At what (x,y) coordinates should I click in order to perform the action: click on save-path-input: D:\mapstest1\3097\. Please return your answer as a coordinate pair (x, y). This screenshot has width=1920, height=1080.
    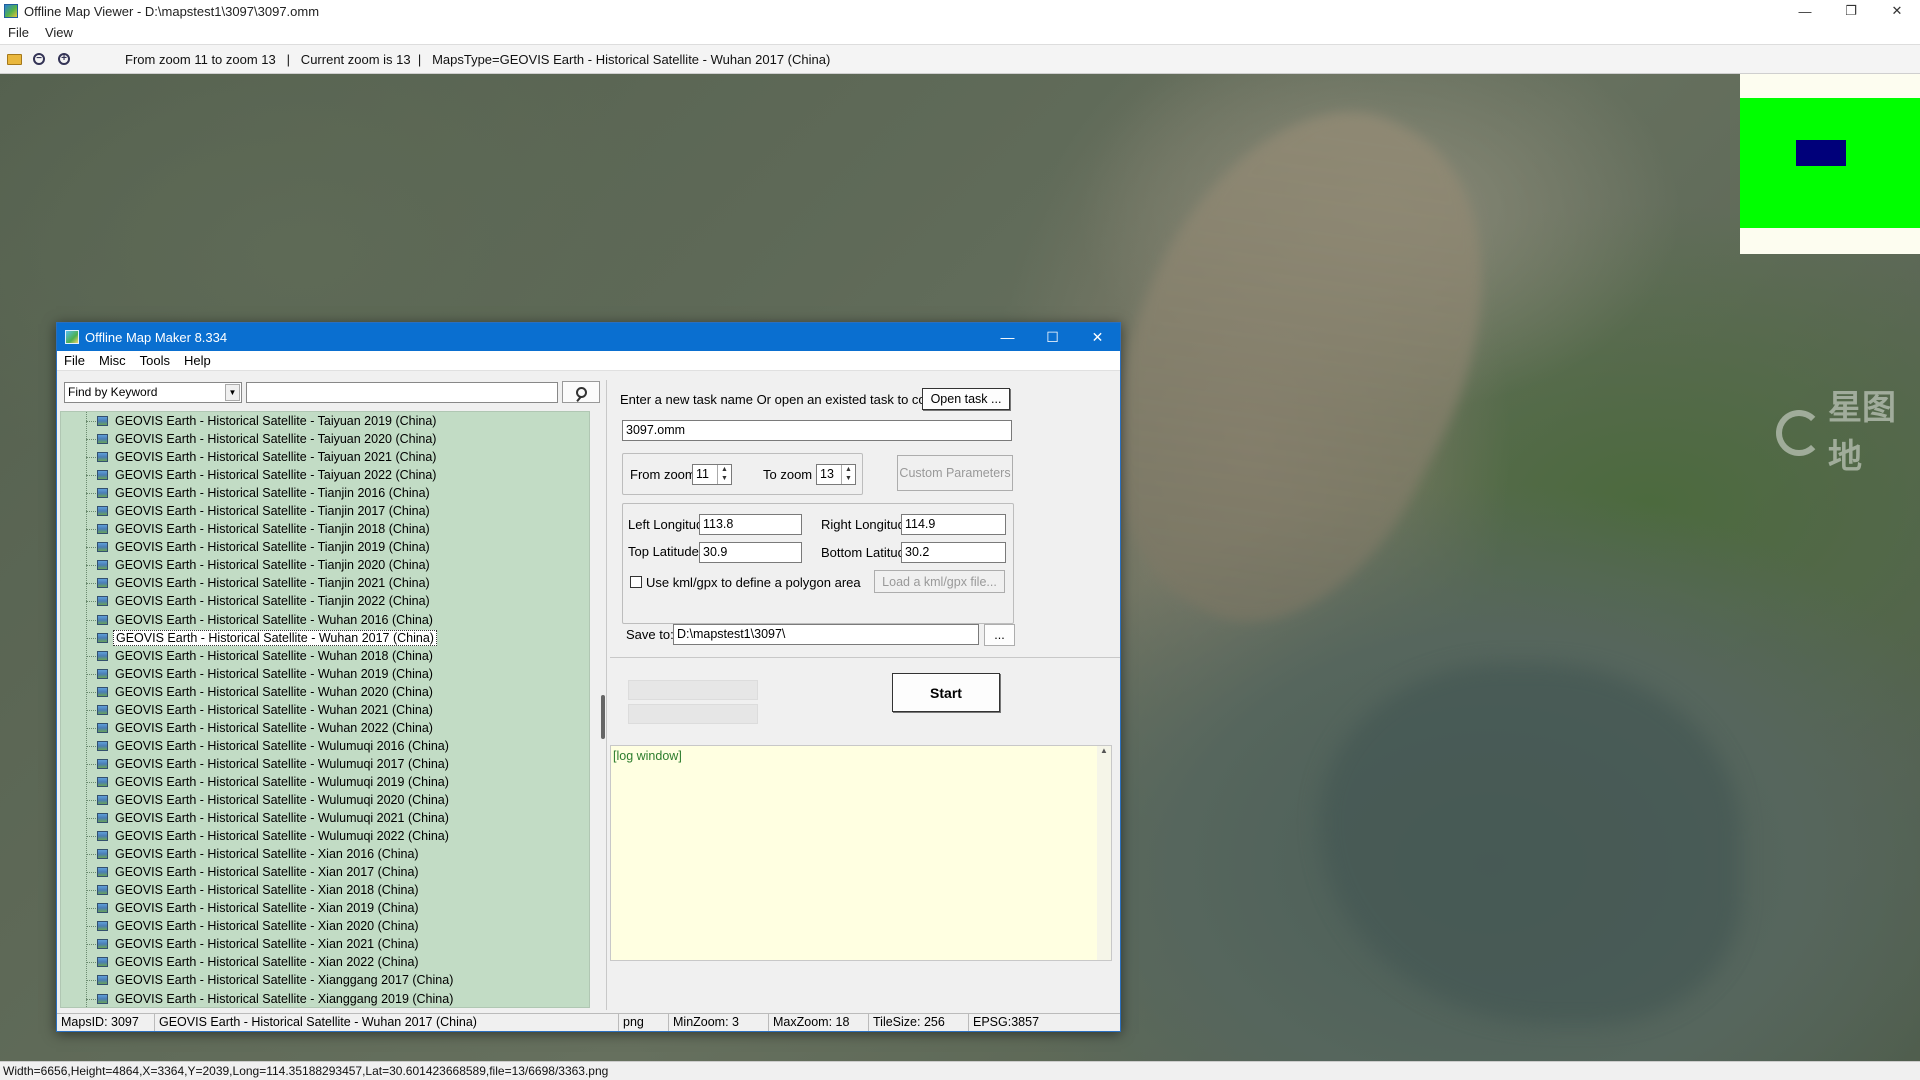
    Looking at the image, I should click on (826, 634).